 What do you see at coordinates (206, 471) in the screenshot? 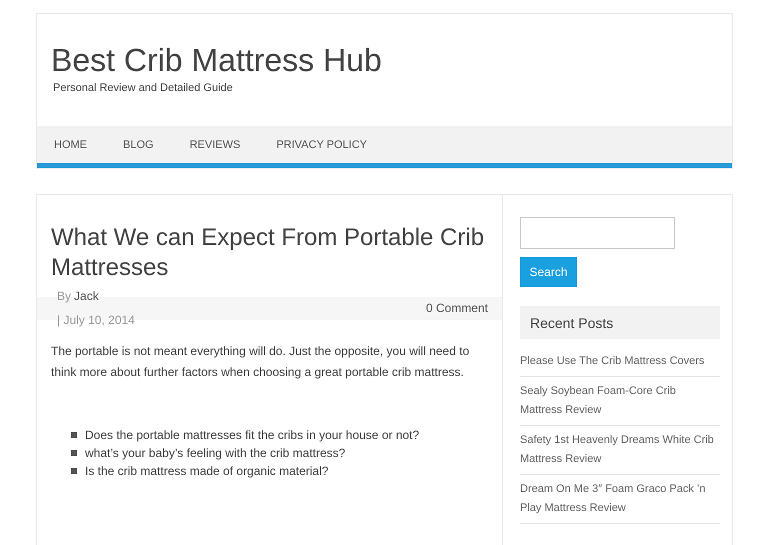
I see `list-item-text: Is the crib mattress made of organic material?` at bounding box center [206, 471].